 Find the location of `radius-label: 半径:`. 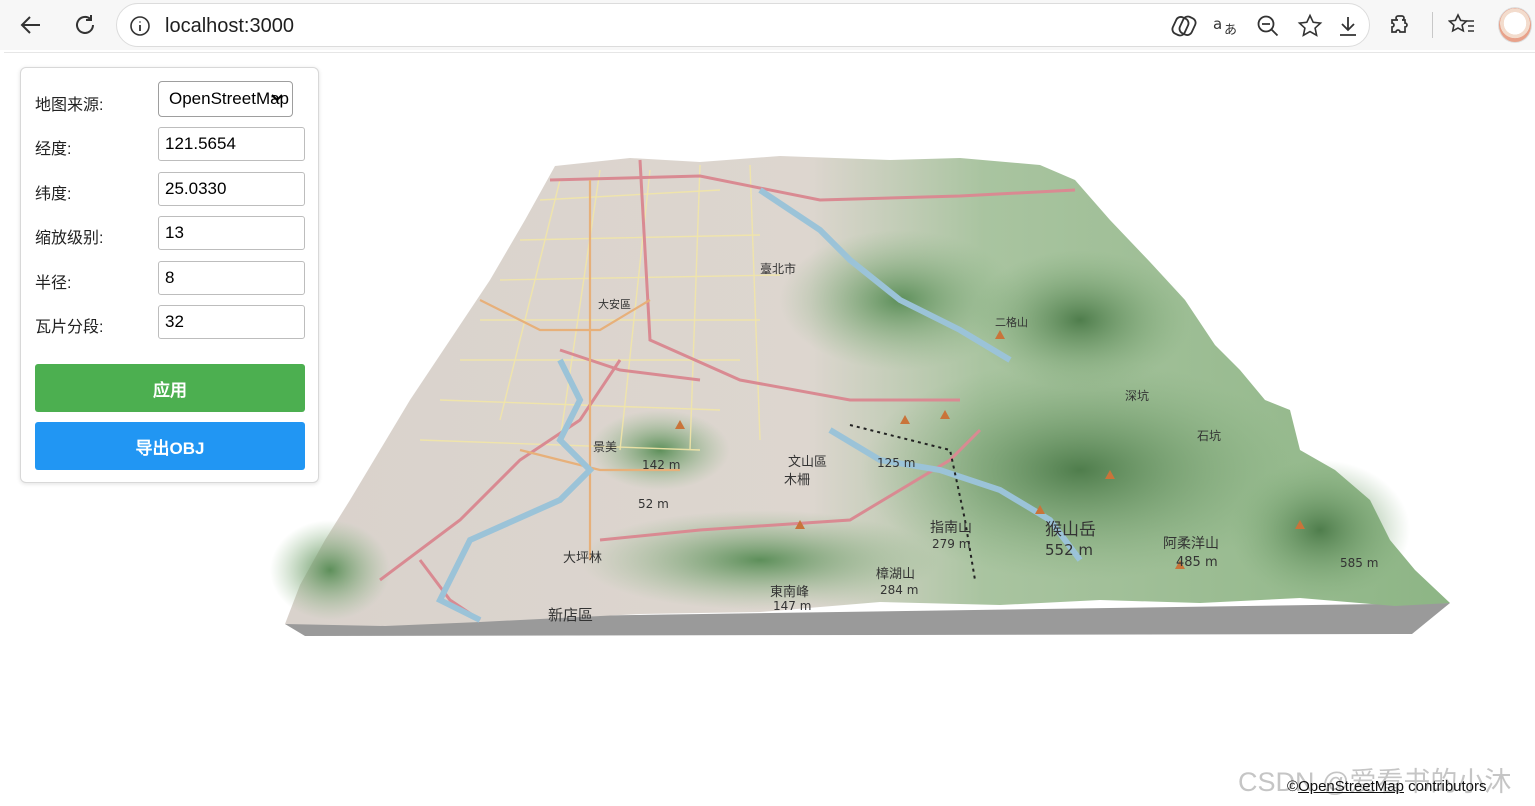

radius-label: 半径: is located at coordinates (53, 283).